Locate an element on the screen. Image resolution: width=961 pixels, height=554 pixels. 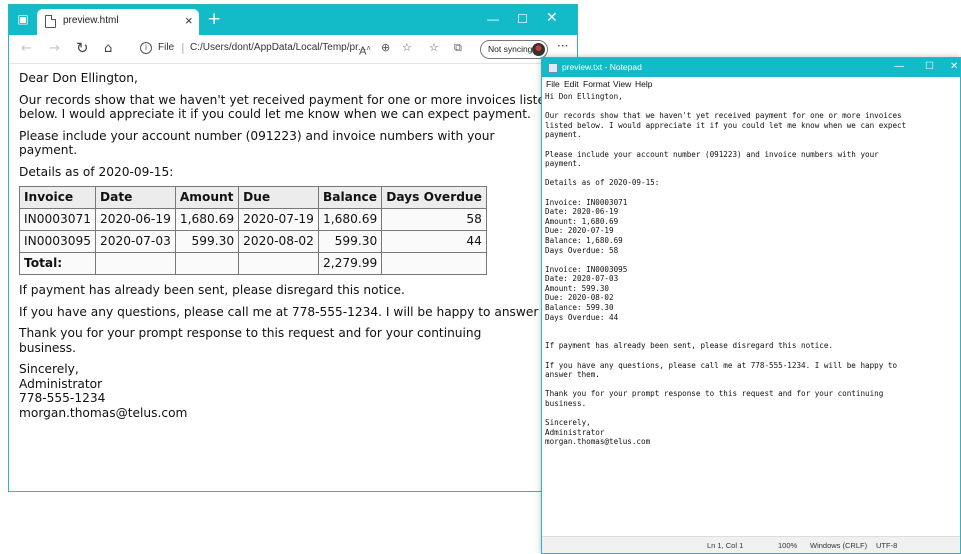
tab-close-icon: × is located at coordinates (189, 20).